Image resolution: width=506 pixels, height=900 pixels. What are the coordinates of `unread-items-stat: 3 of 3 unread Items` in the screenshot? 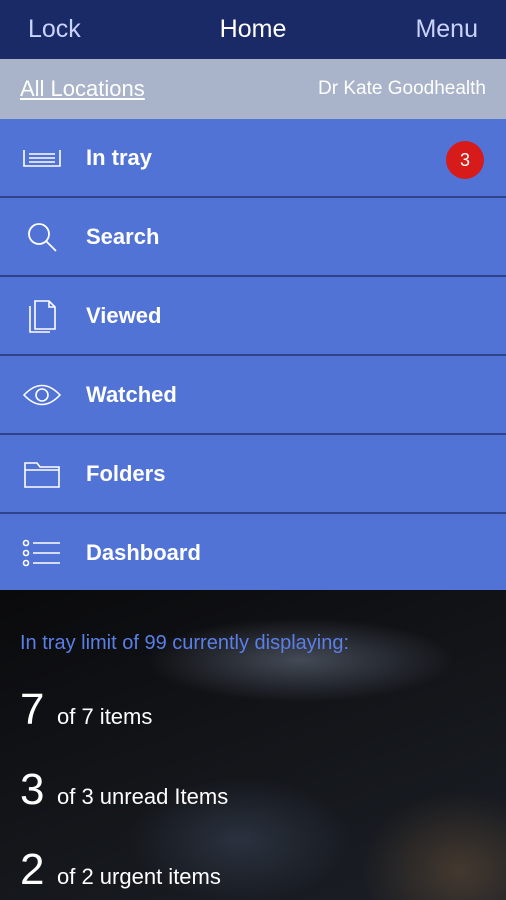 It's located at (124, 790).